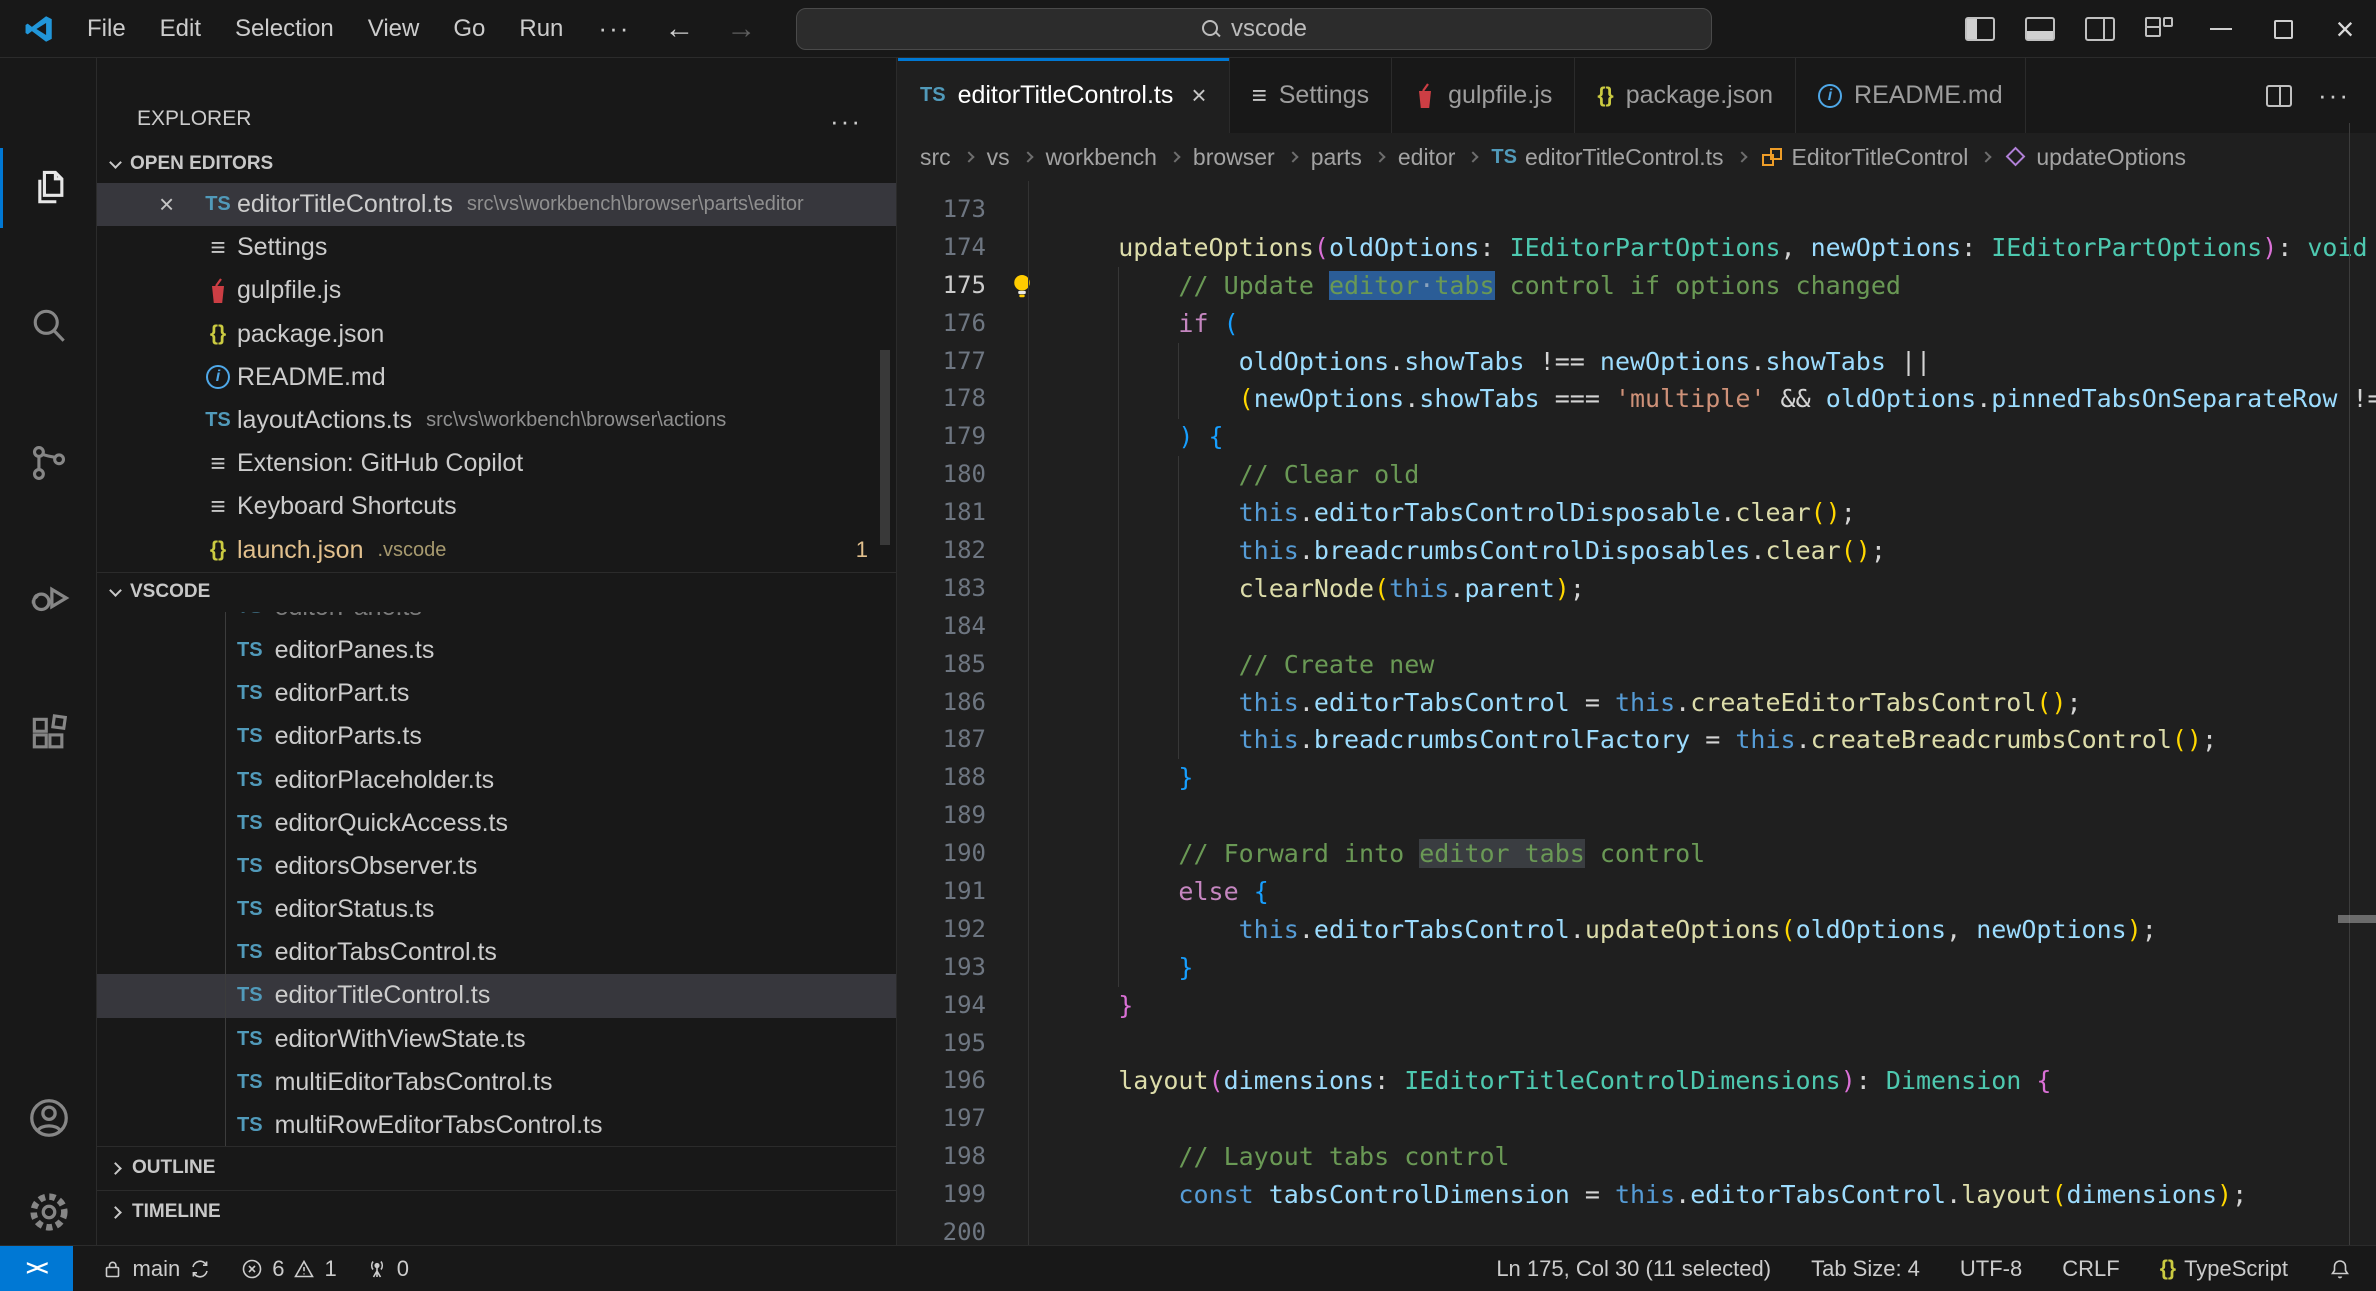  I want to click on breadcrumb-editor: editor, so click(1427, 157).